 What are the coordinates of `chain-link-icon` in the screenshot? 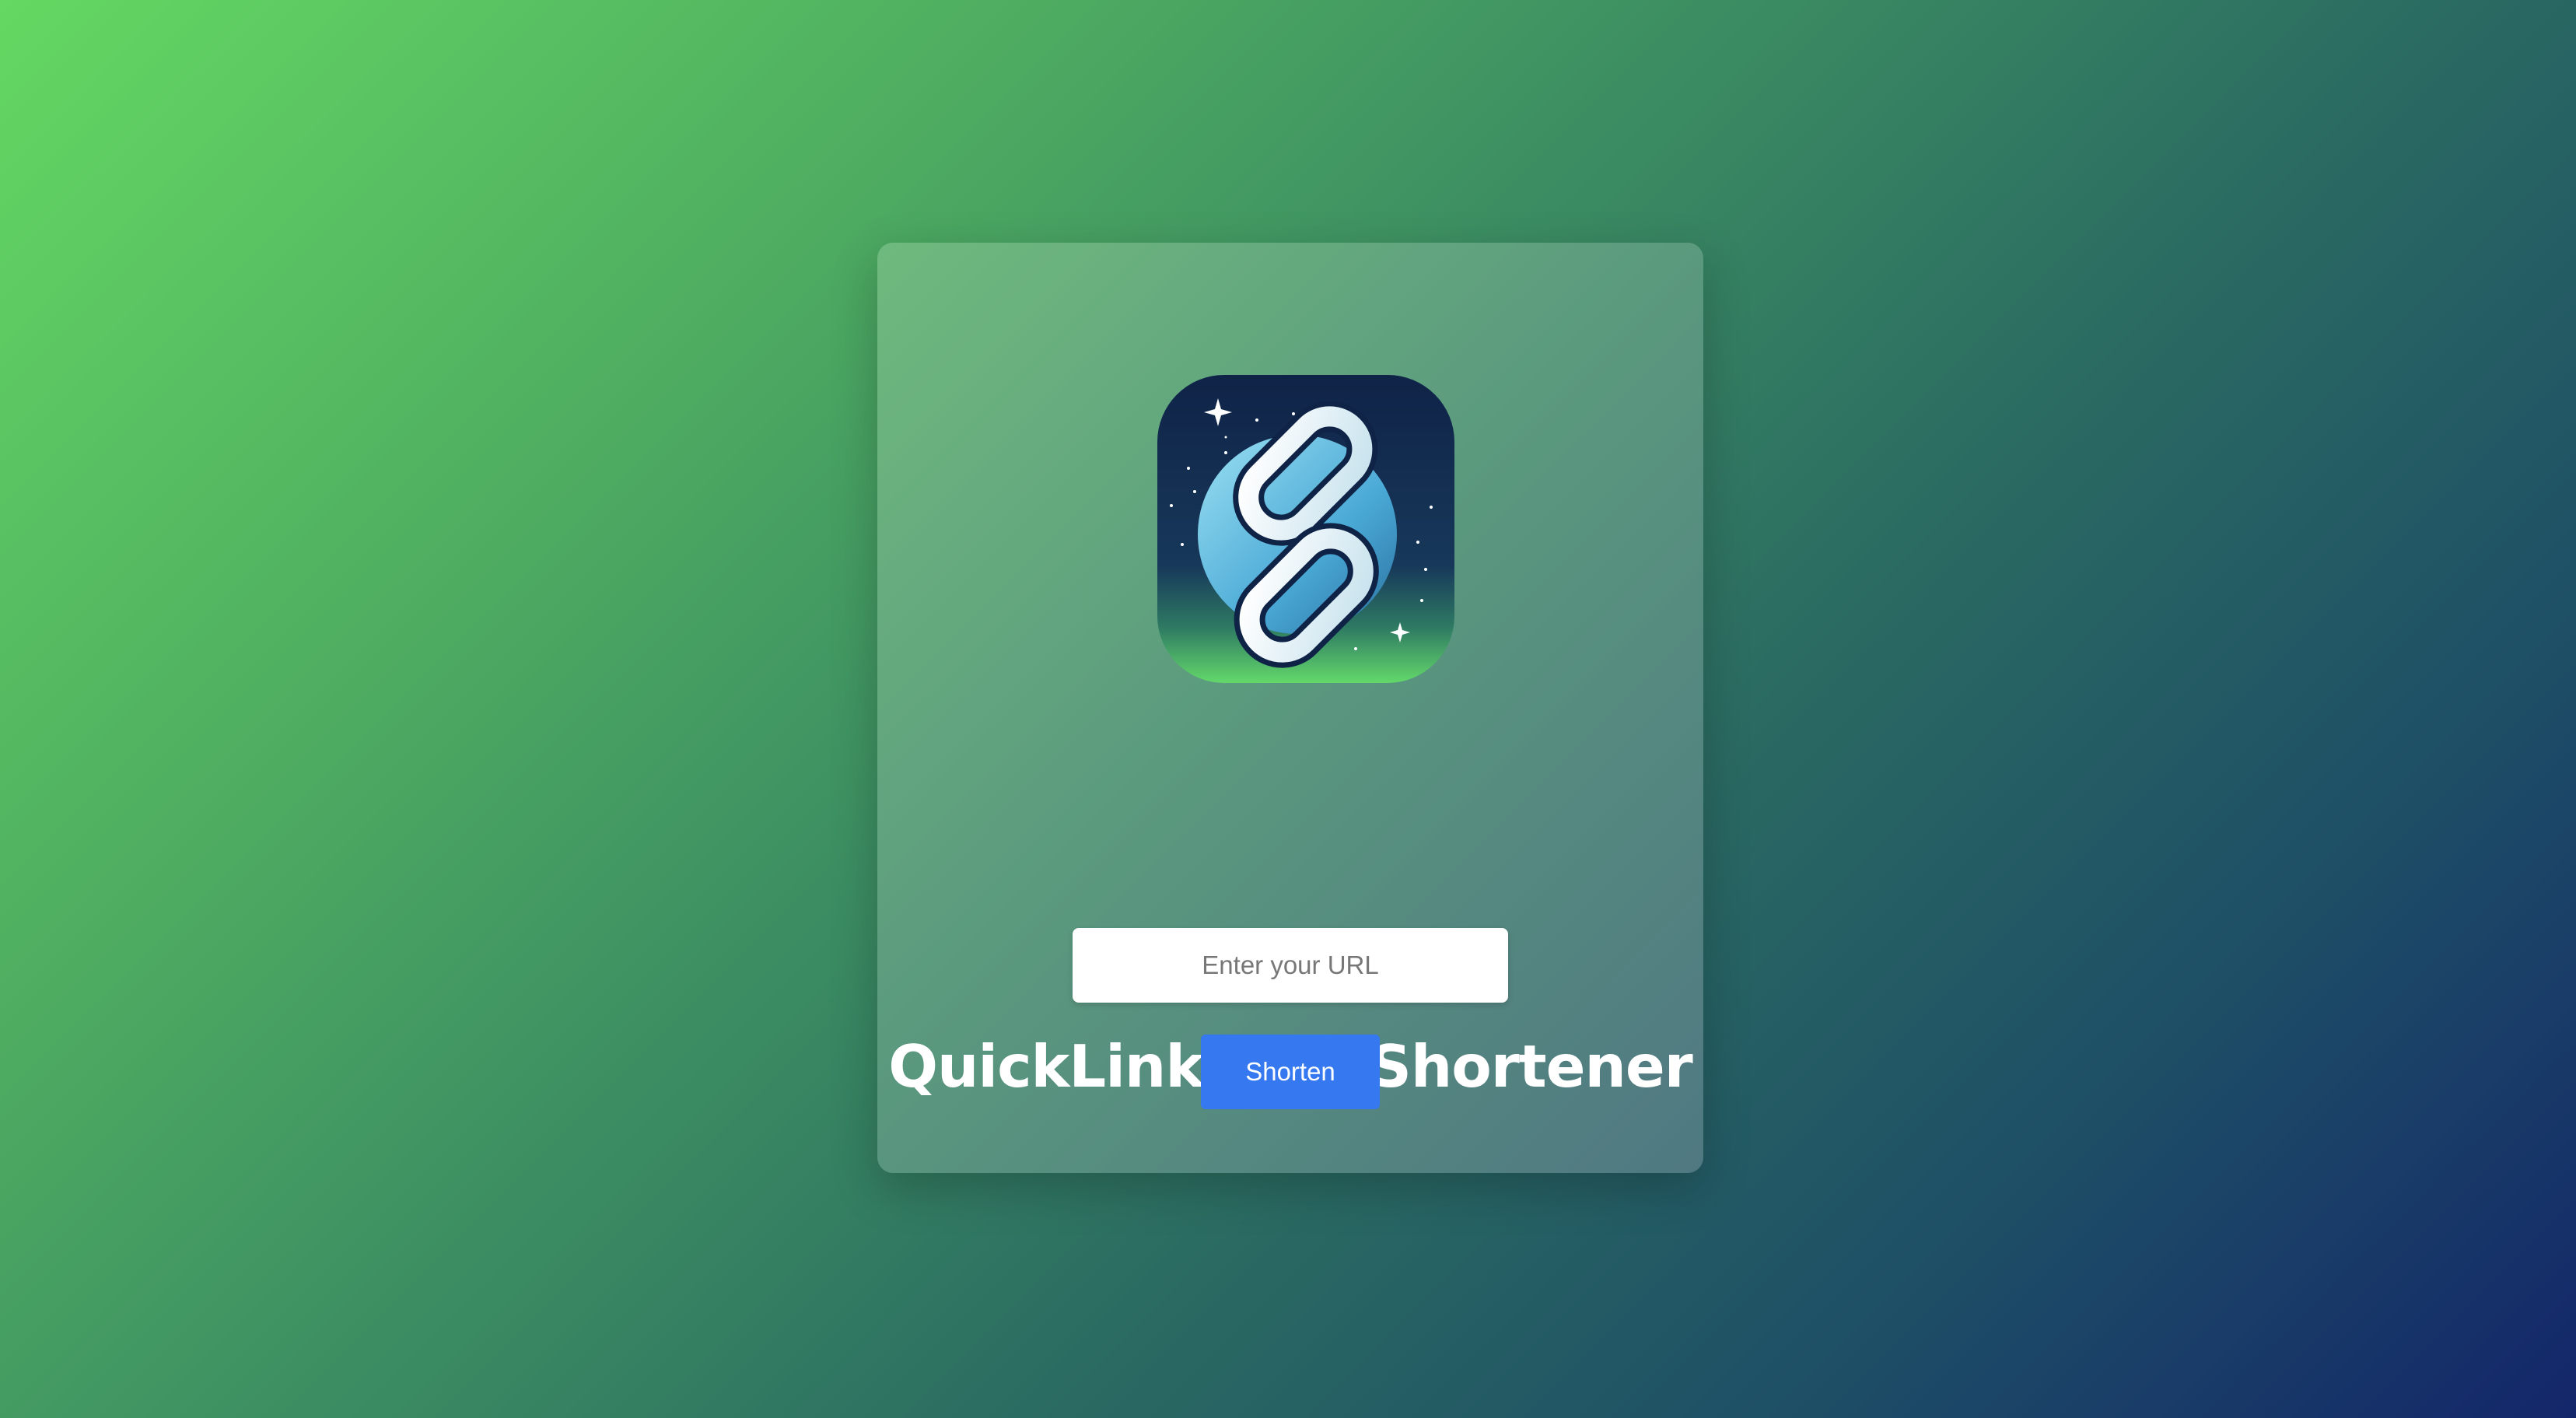 It's located at (1306, 529).